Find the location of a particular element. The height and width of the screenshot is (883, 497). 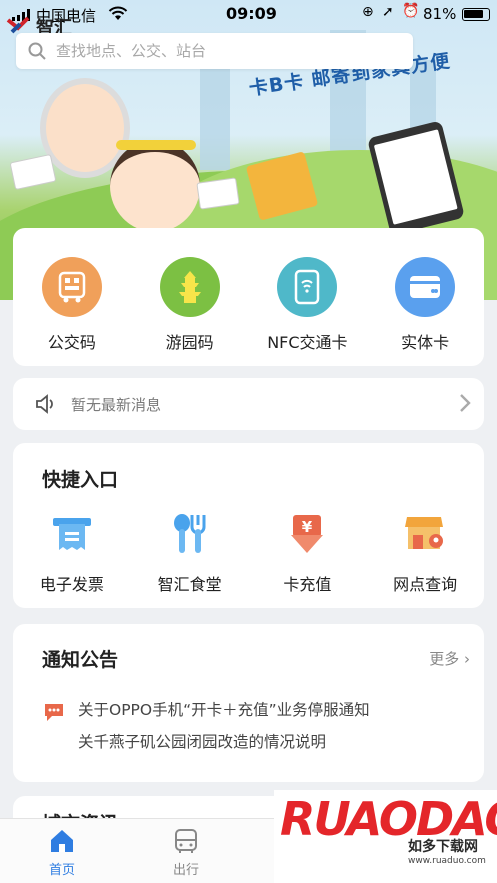

tab-home: 首页 is located at coordinates (62, 852).